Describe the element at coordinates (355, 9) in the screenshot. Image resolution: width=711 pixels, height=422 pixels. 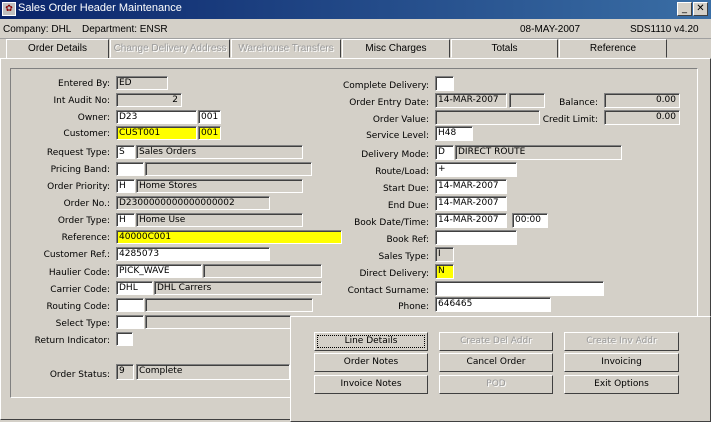
I see `title-bar: ✿ Sales Order Header Maintenance _ ✕` at that location.